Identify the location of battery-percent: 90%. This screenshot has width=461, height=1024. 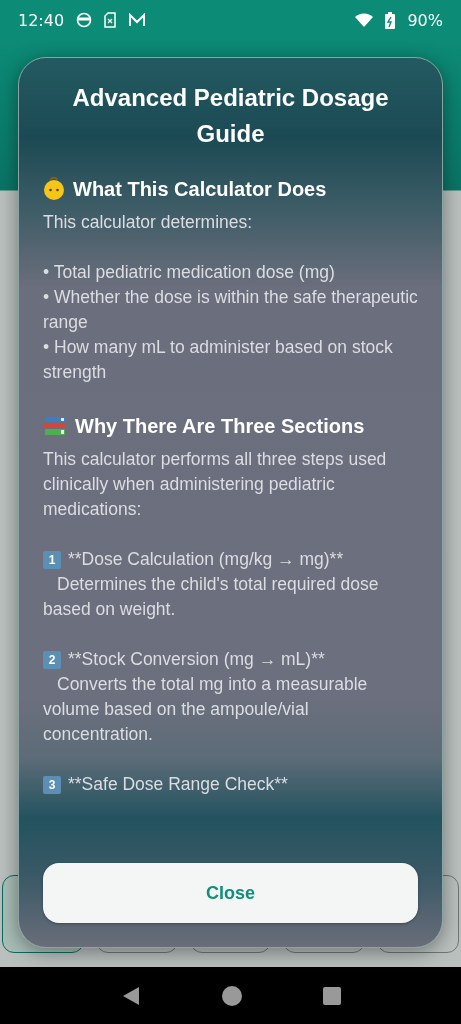
(425, 20).